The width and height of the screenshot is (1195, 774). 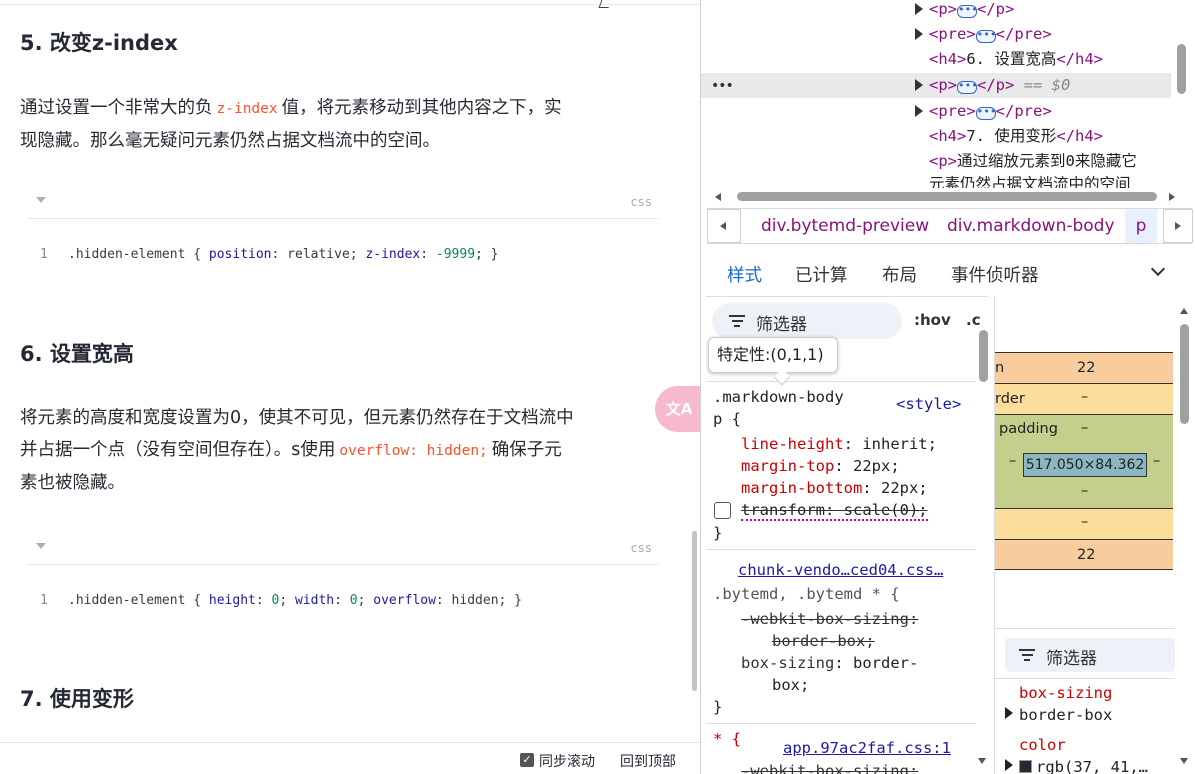 What do you see at coordinates (77, 354) in the screenshot?
I see `heading-6: 6. 设置宽高` at bounding box center [77, 354].